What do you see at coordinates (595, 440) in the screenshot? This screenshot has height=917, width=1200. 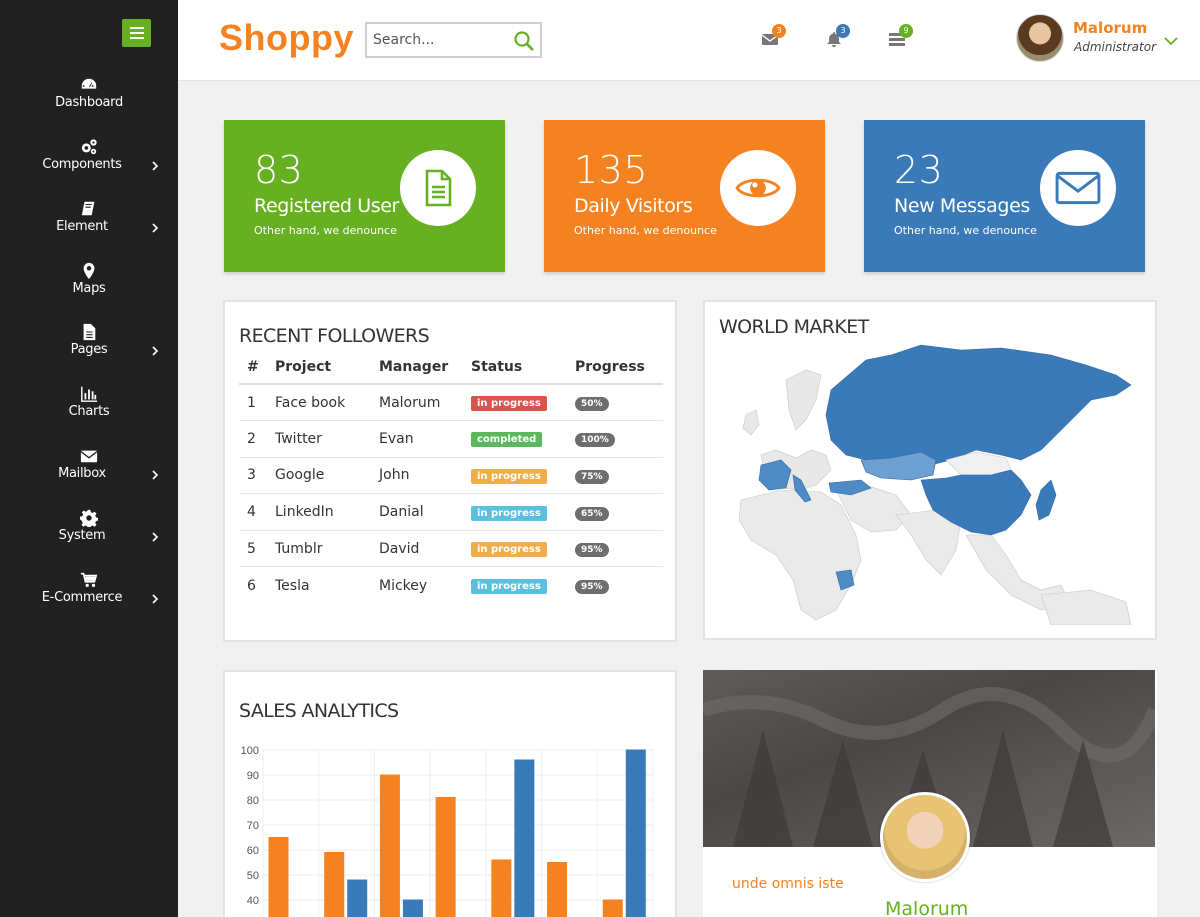 I see `progress-badge: 100%` at bounding box center [595, 440].